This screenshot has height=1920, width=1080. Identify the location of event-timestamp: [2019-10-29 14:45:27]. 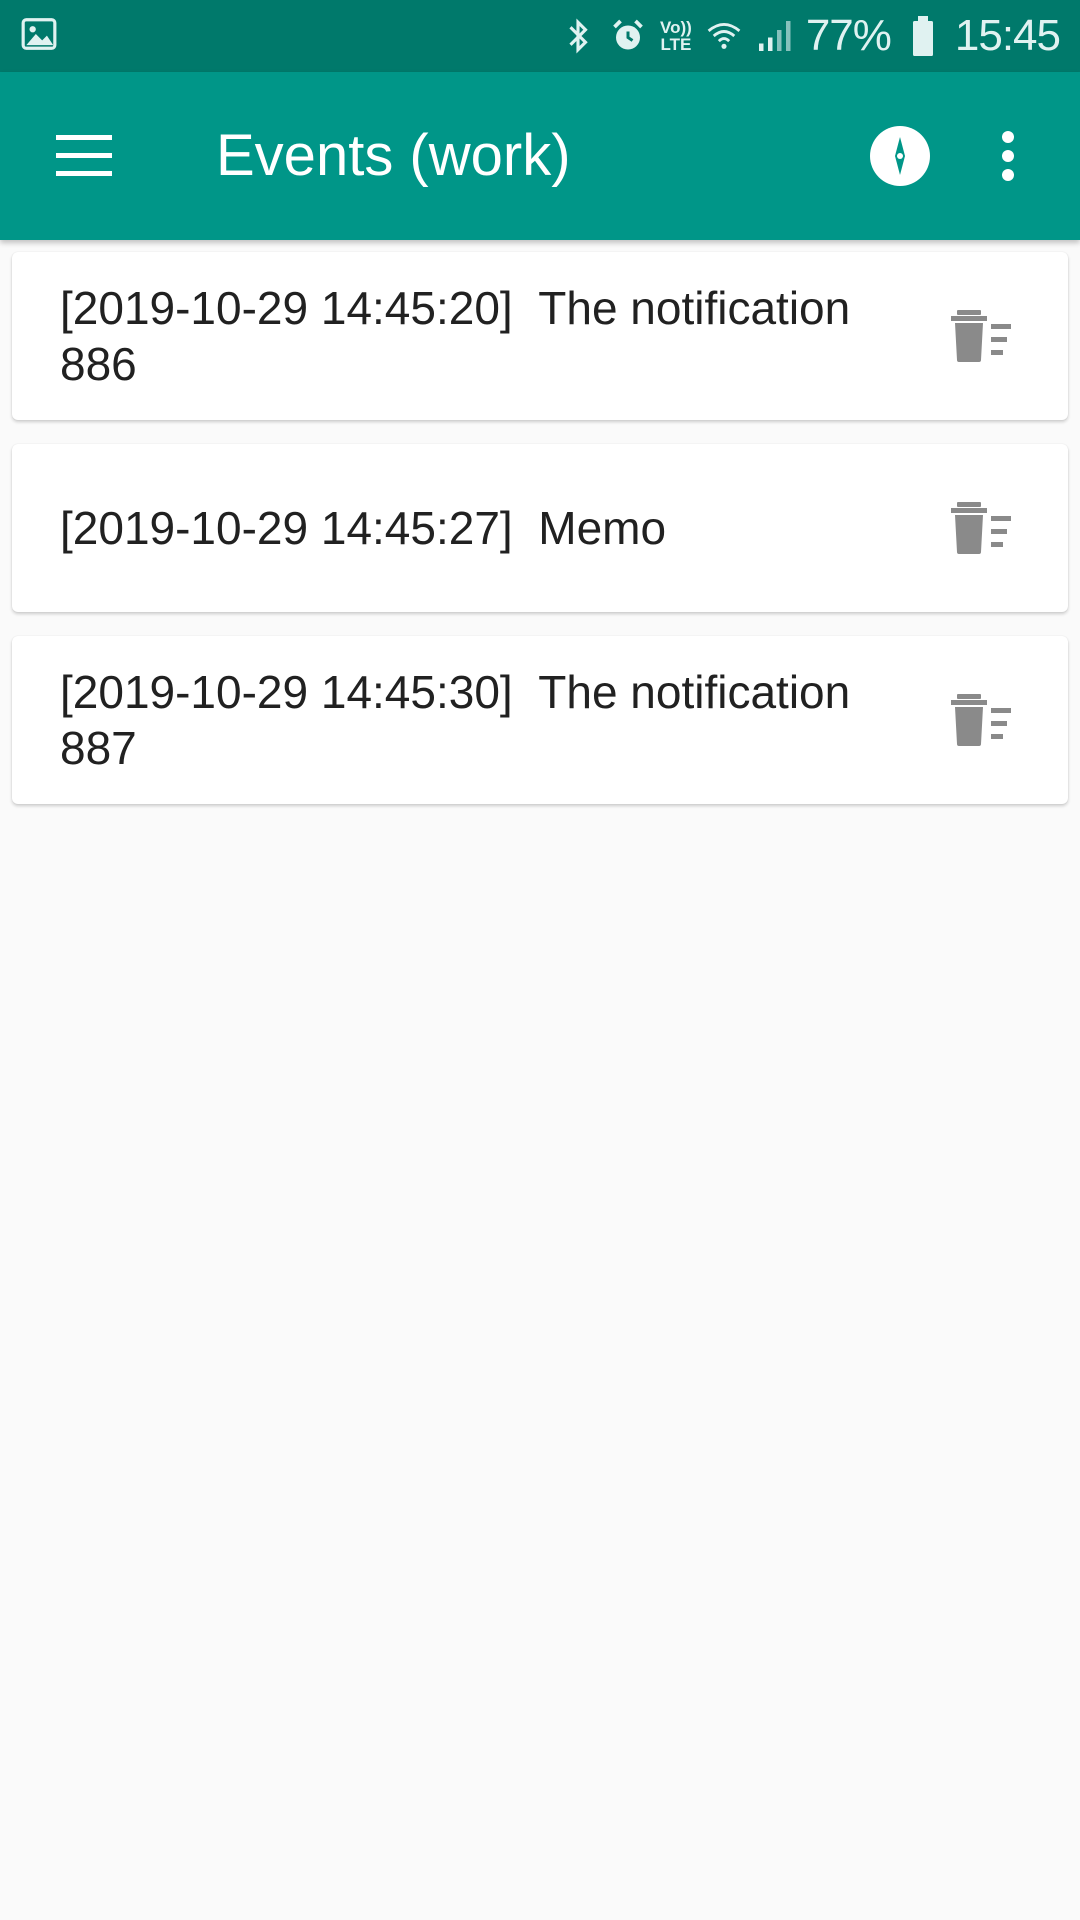
(286, 528).